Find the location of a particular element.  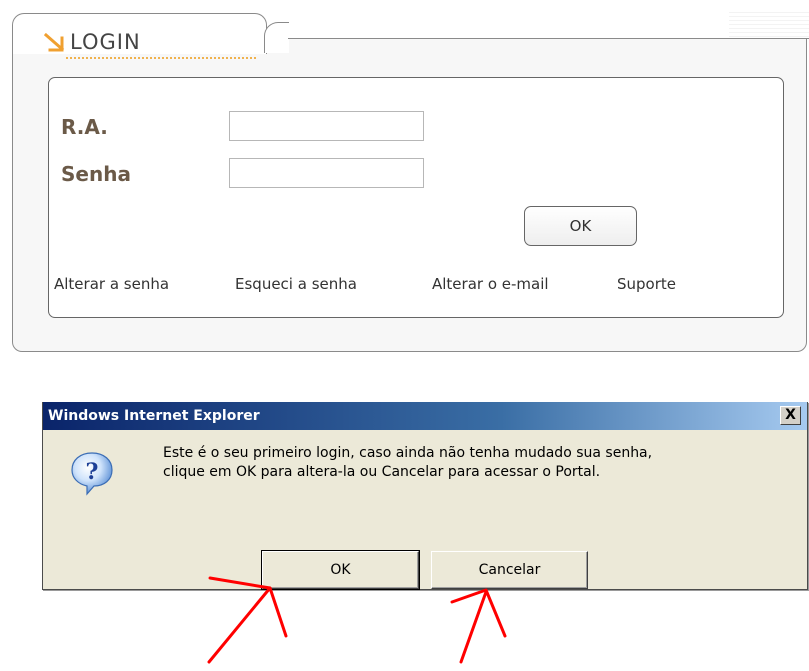

title-underline is located at coordinates (161, 58).